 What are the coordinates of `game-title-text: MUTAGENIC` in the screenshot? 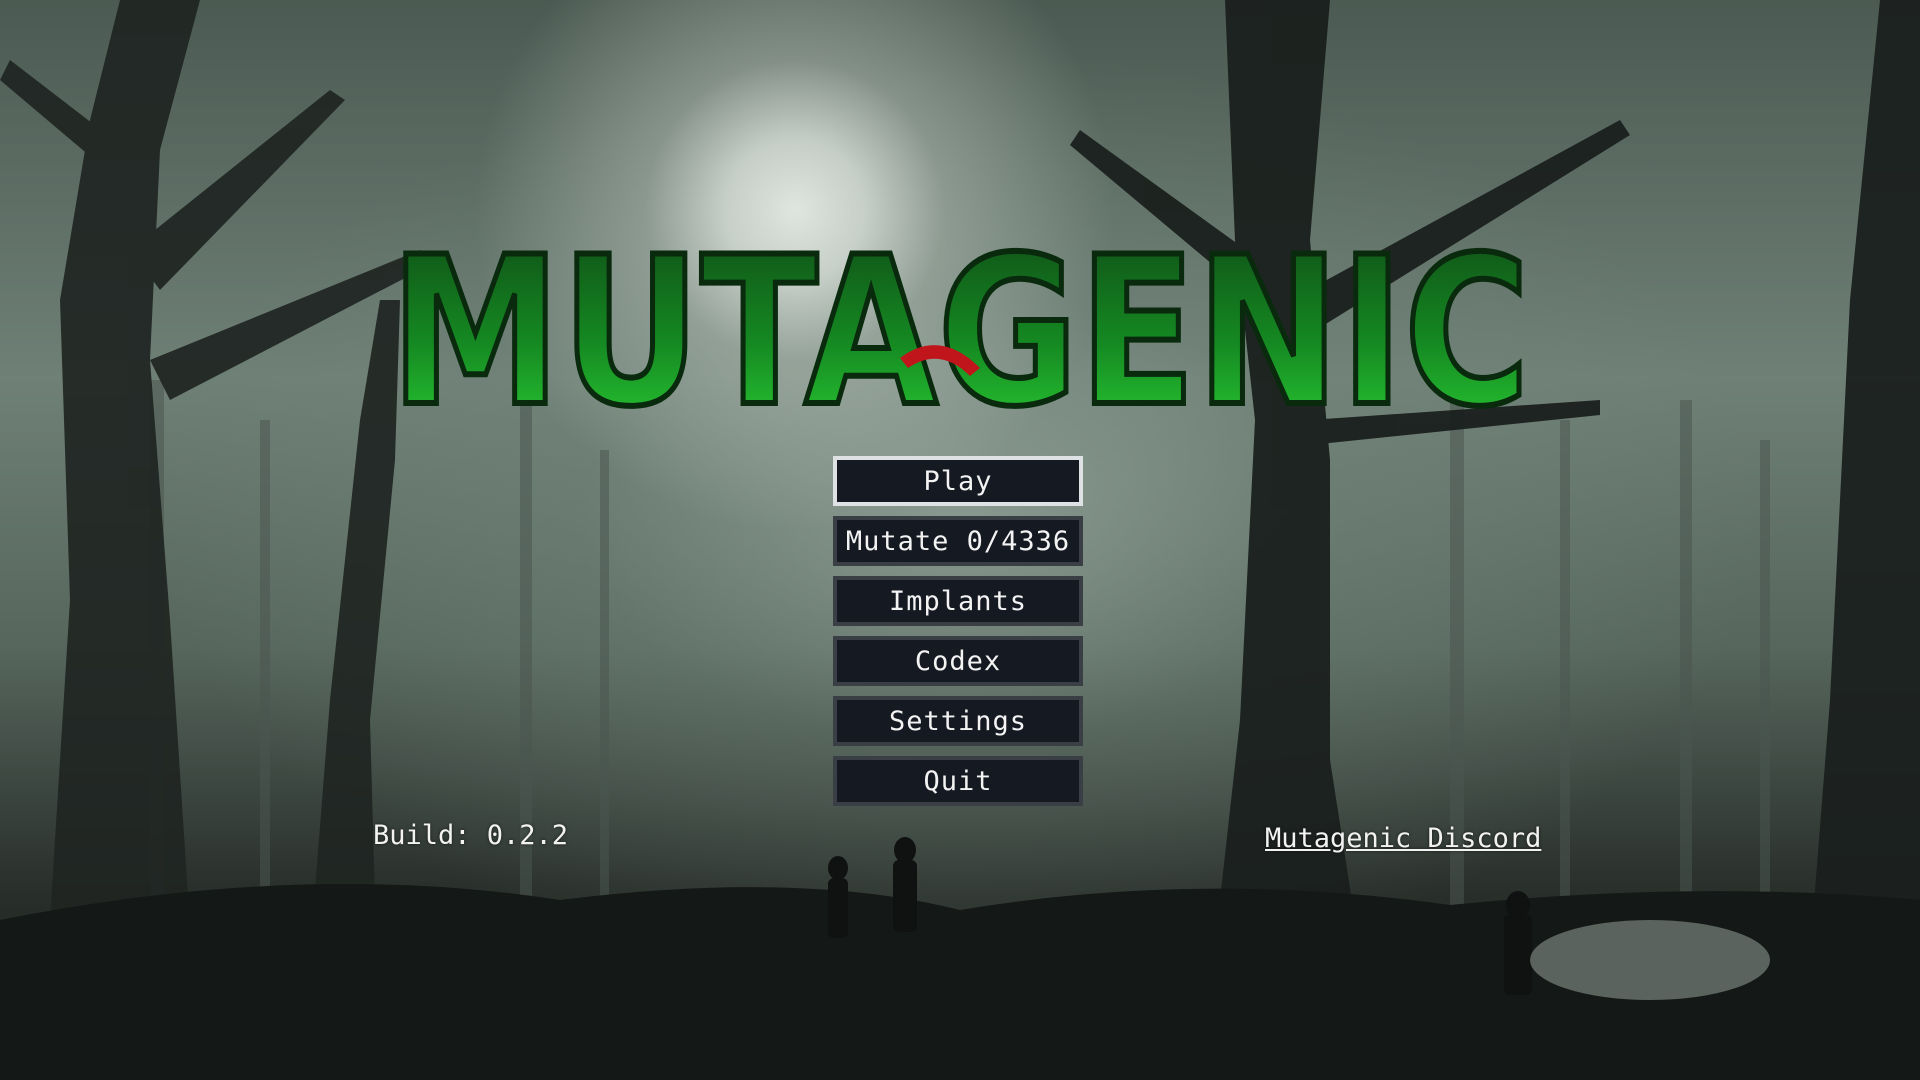 It's located at (960, 328).